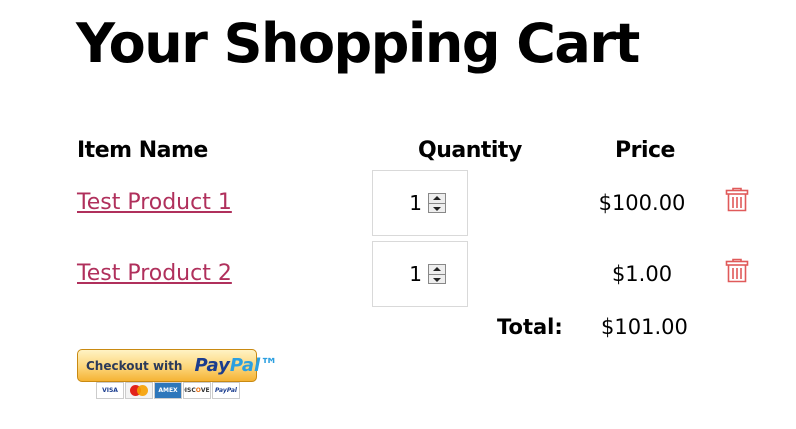  What do you see at coordinates (642, 203) in the screenshot?
I see `item-price: $100.00` at bounding box center [642, 203].